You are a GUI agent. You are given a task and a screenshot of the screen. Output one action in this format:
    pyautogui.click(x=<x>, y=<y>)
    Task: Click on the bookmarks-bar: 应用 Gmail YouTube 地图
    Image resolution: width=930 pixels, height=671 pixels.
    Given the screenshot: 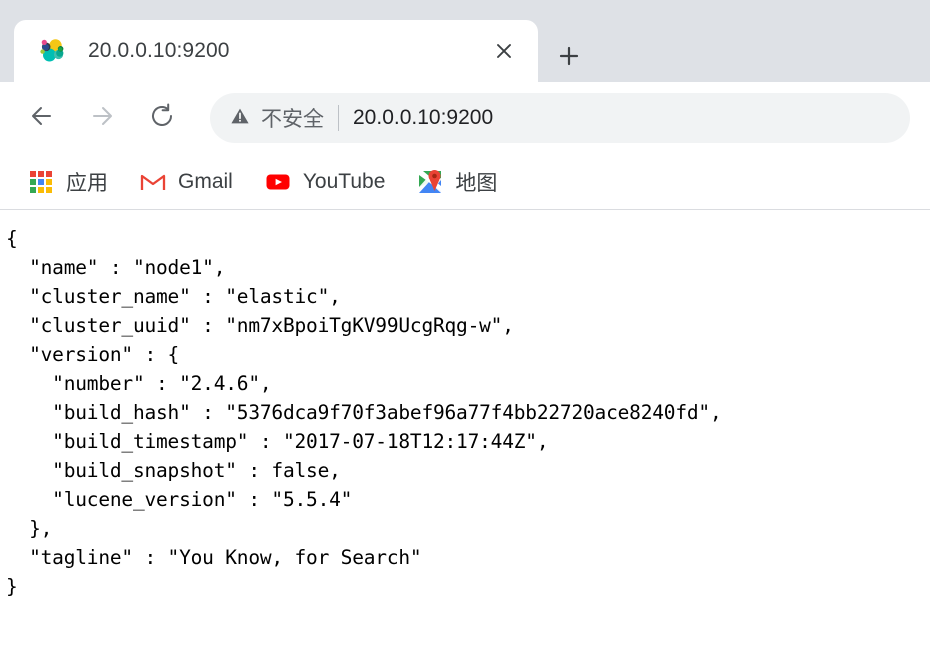 What is the action you would take?
    pyautogui.click(x=465, y=182)
    